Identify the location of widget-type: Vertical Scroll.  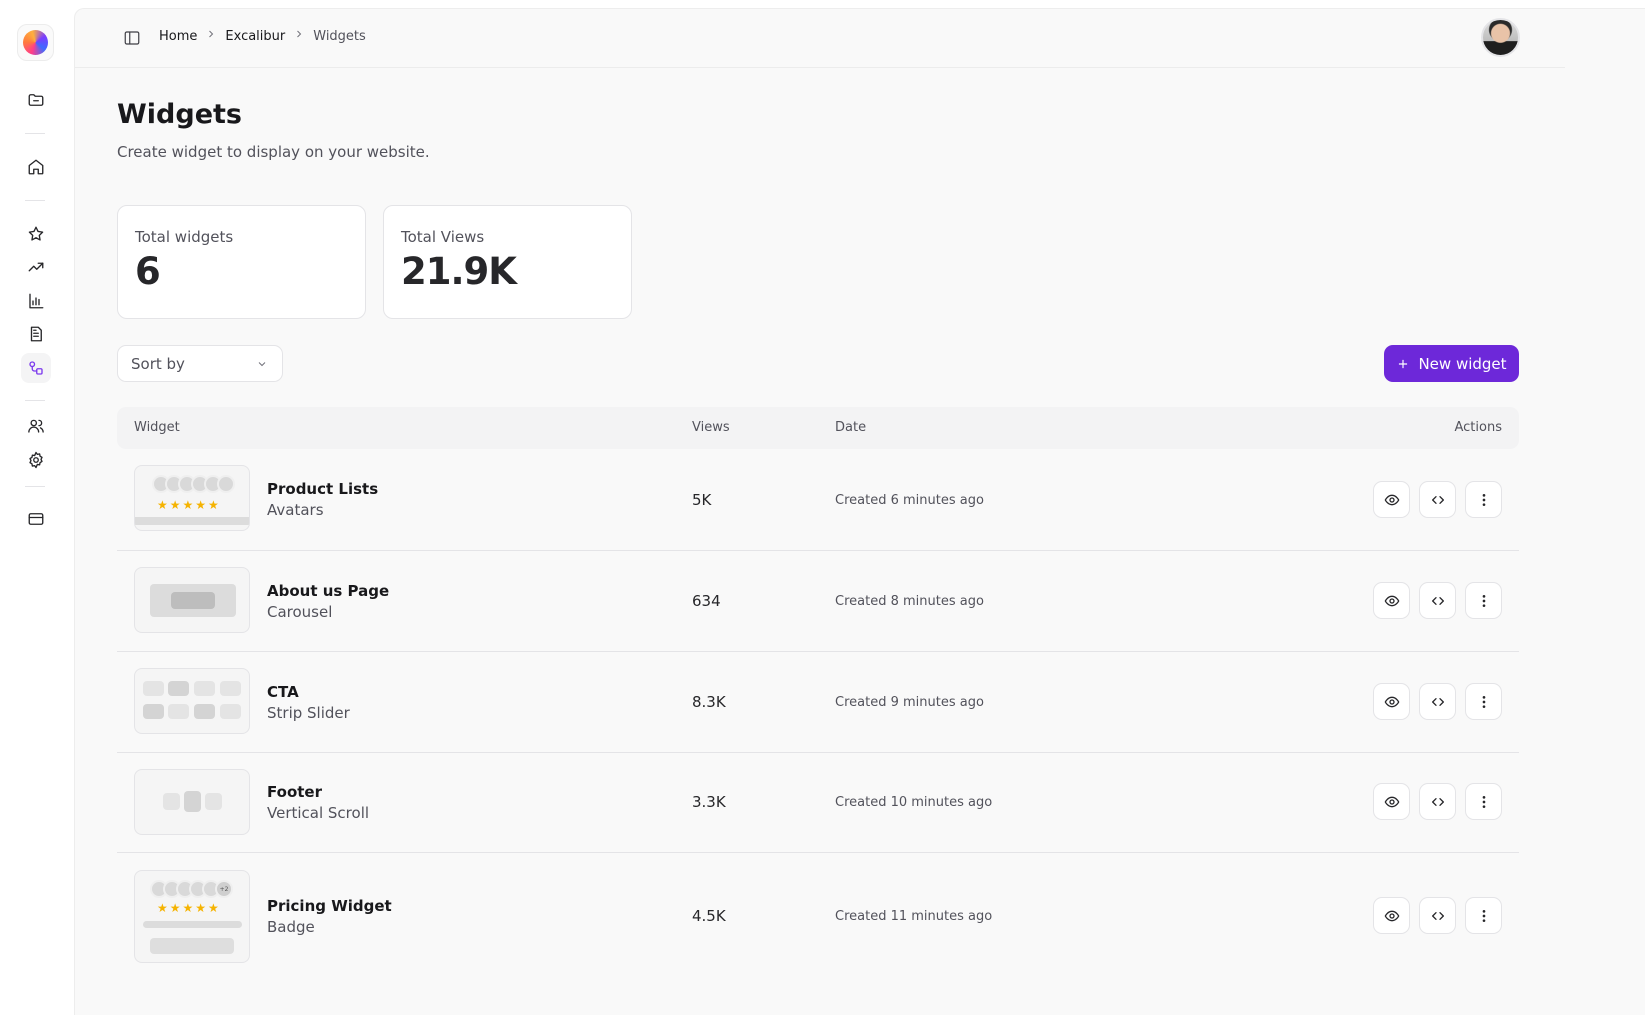
(318, 813).